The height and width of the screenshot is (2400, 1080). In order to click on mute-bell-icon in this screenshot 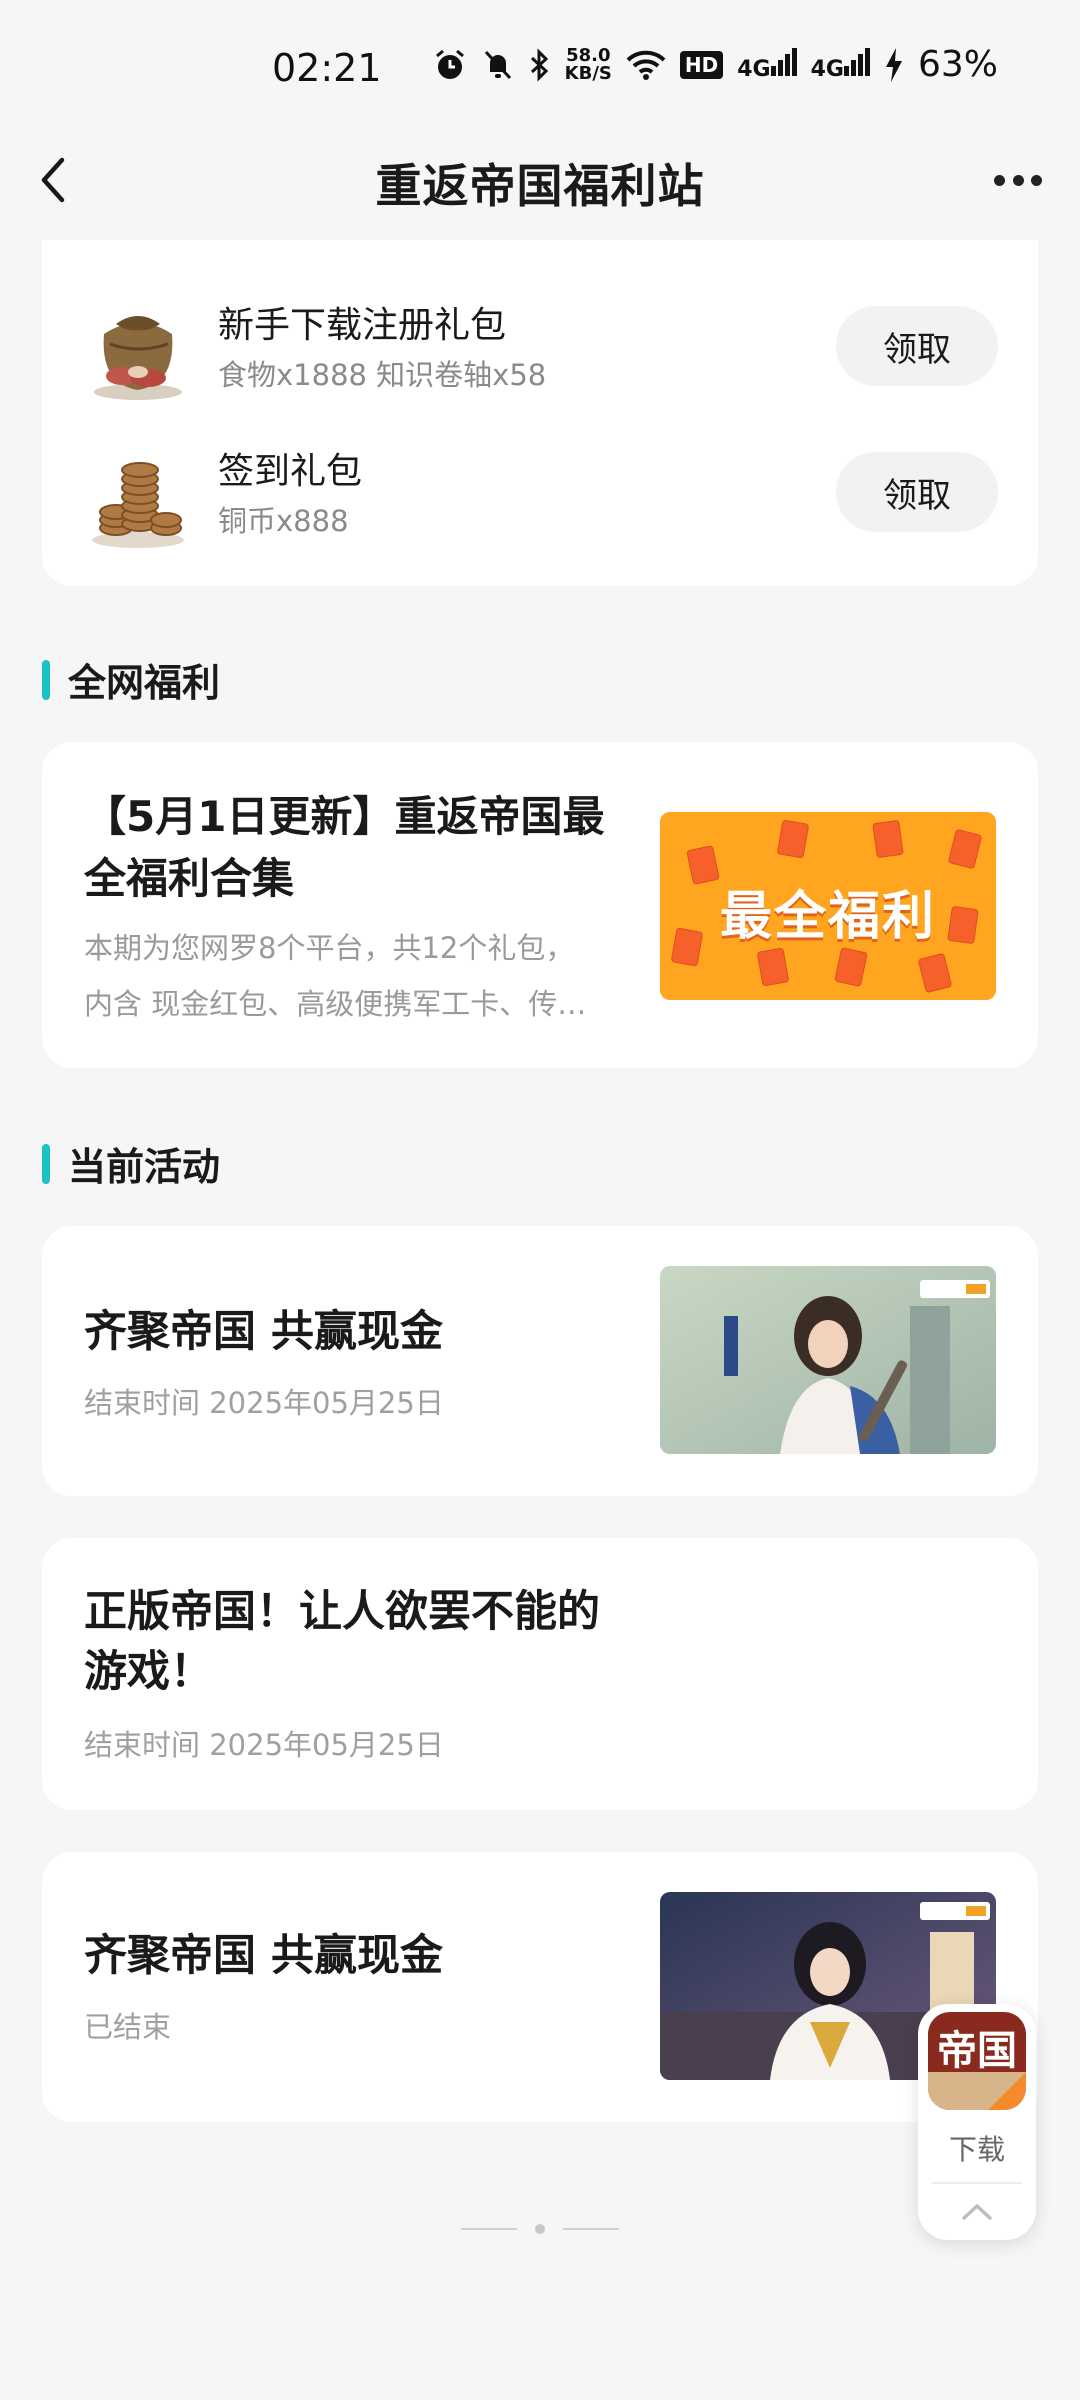, I will do `click(497, 64)`.